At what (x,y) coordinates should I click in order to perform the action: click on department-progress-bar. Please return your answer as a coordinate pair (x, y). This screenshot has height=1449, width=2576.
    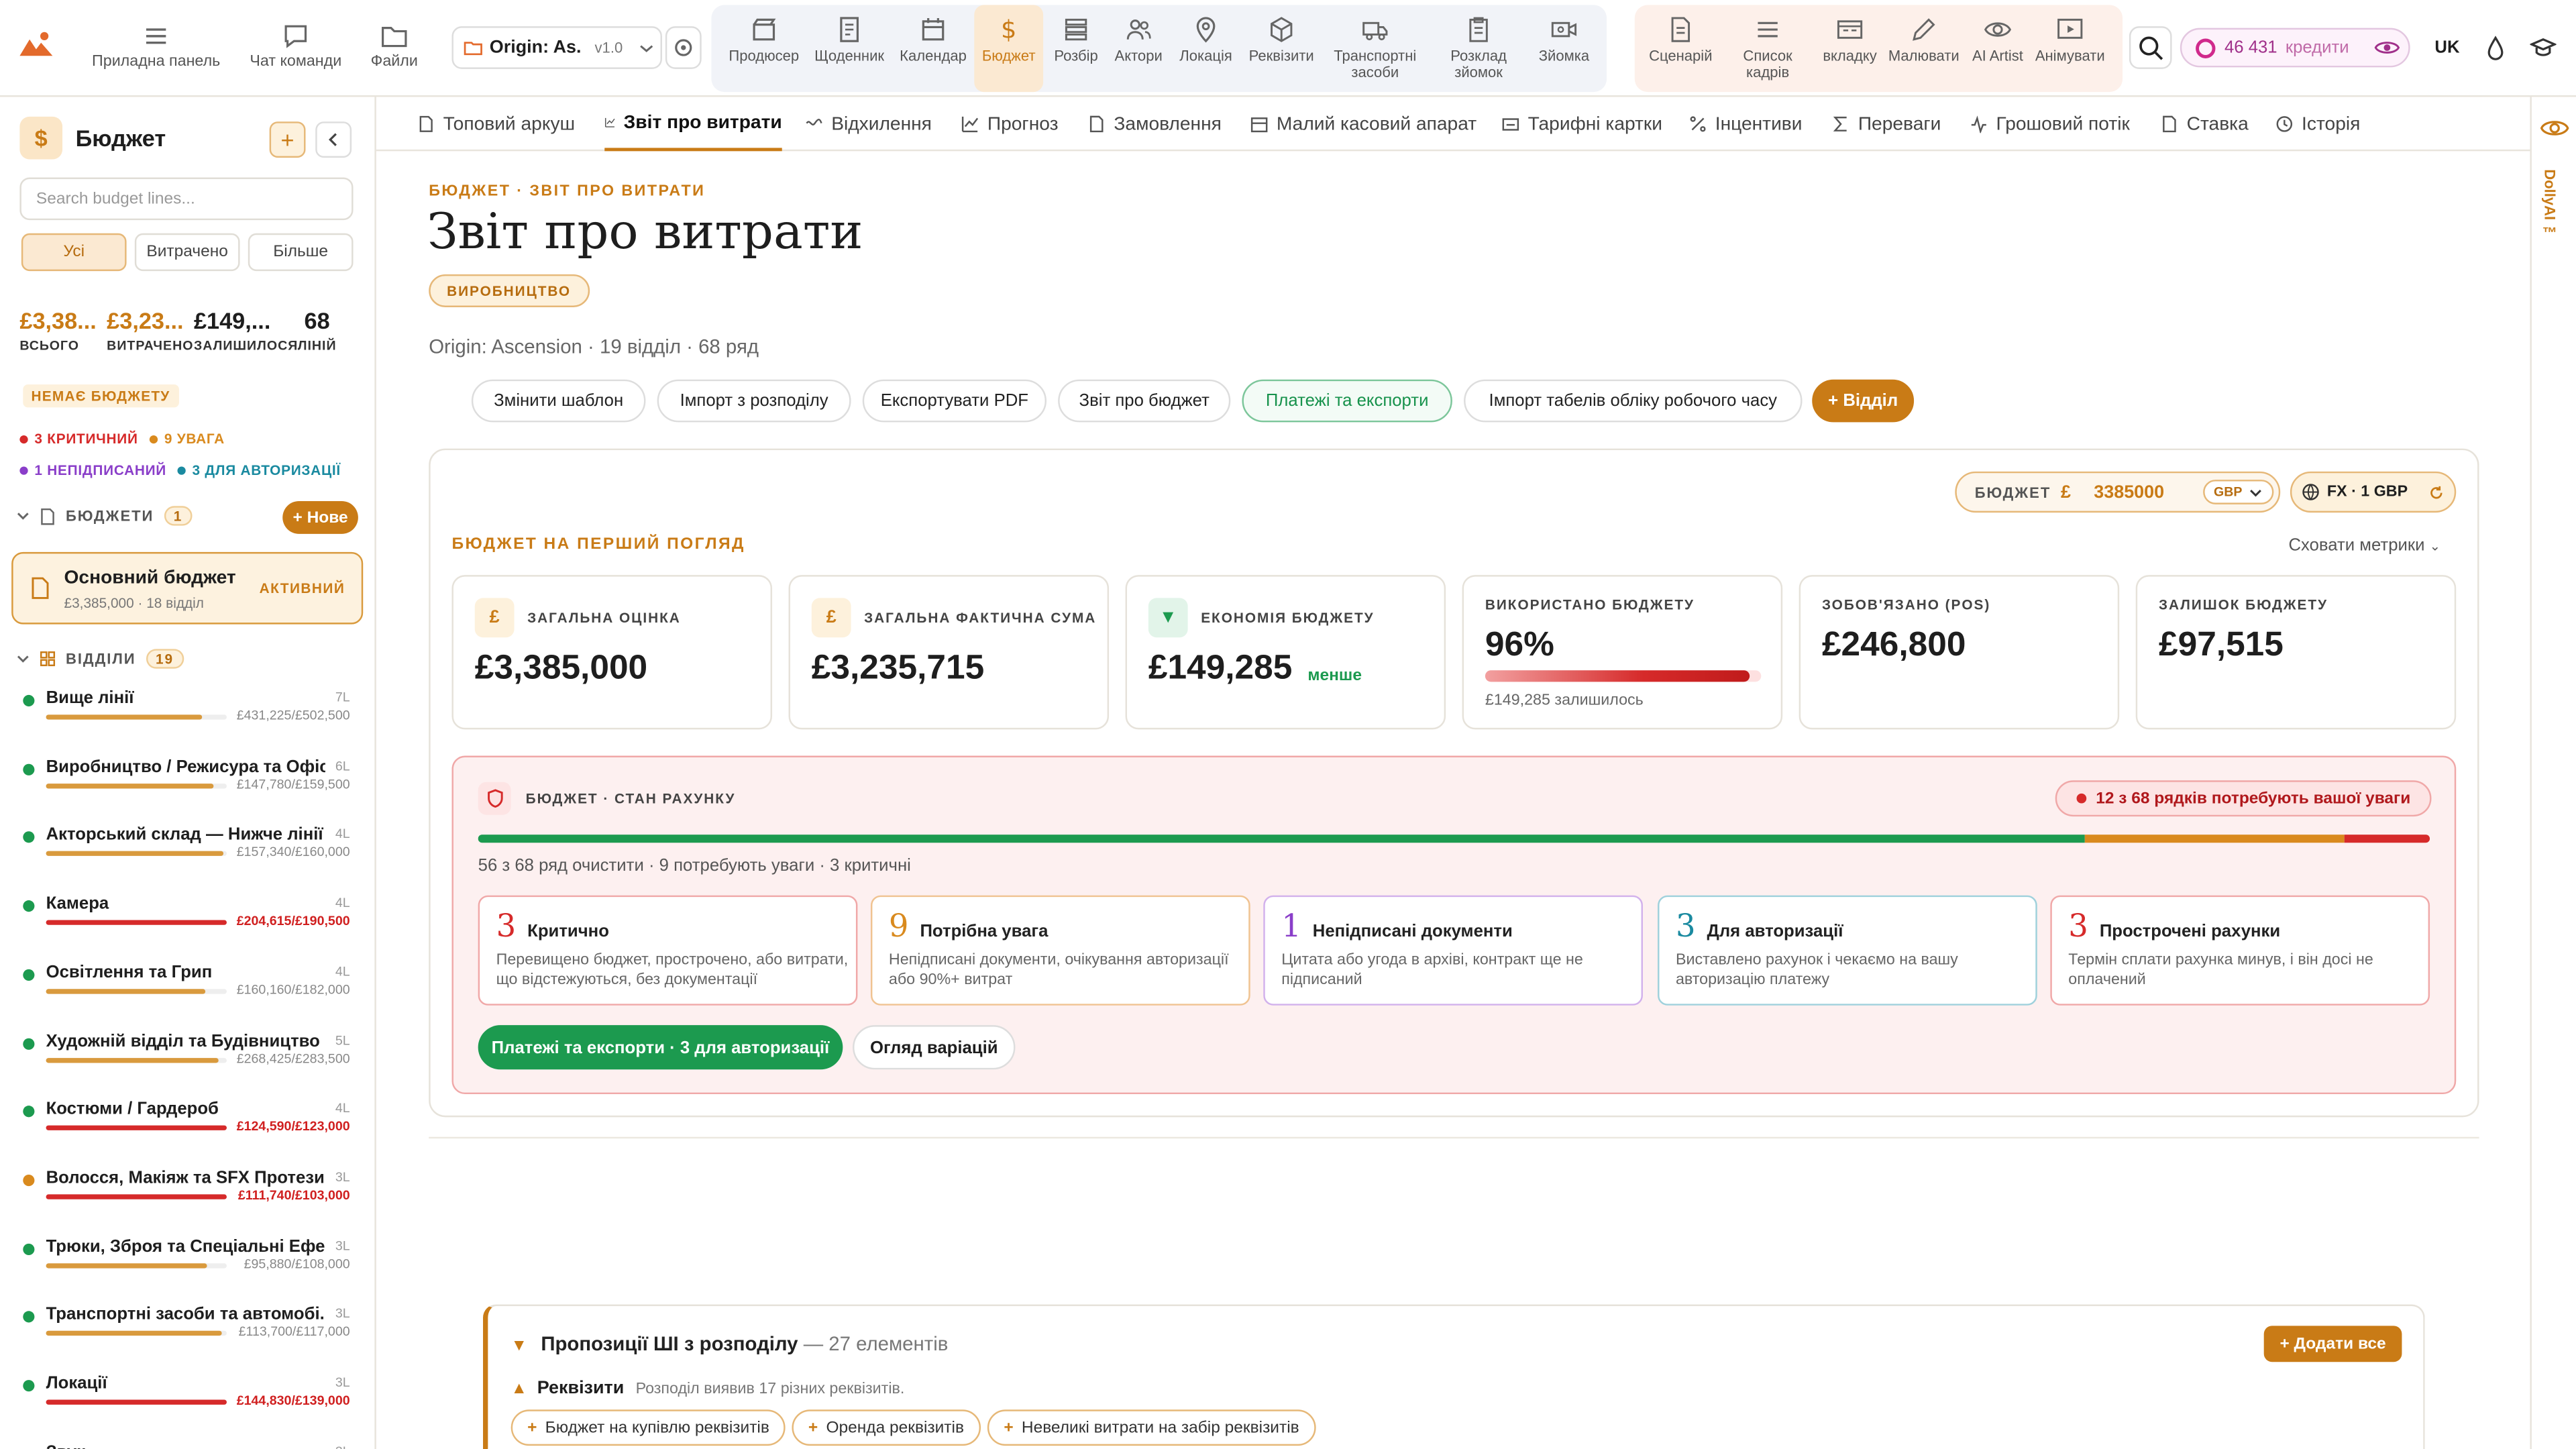
    Looking at the image, I should click on (136, 991).